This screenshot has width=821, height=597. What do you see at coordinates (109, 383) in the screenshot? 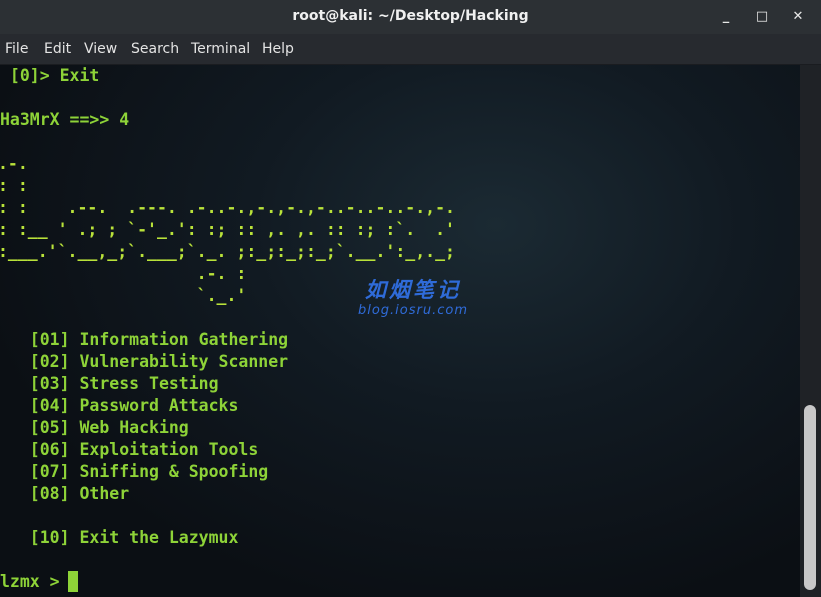
I see `menu-option: [03] Stress Testing` at bounding box center [109, 383].